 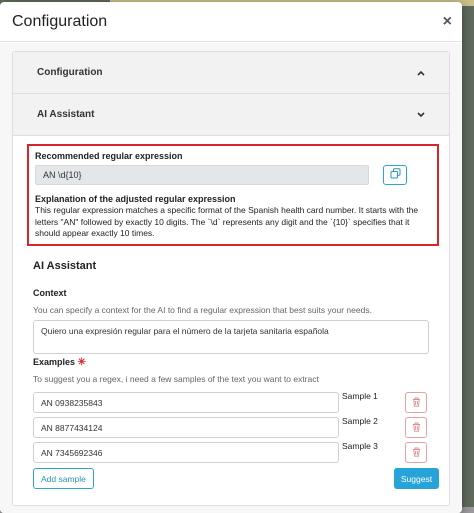 I want to click on sample-label: Sample 1, so click(x=360, y=396).